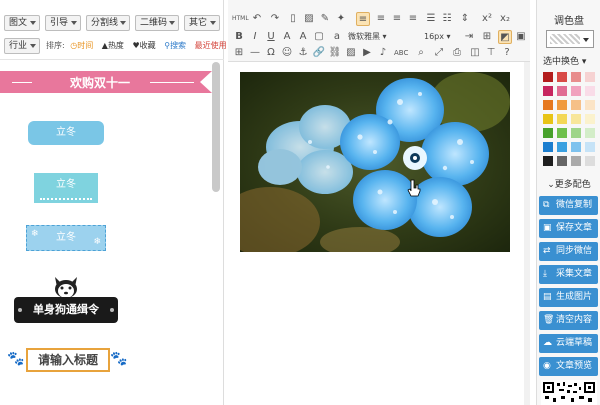  I want to click on ribbon-title-template: 欢购双十一, so click(106, 82).